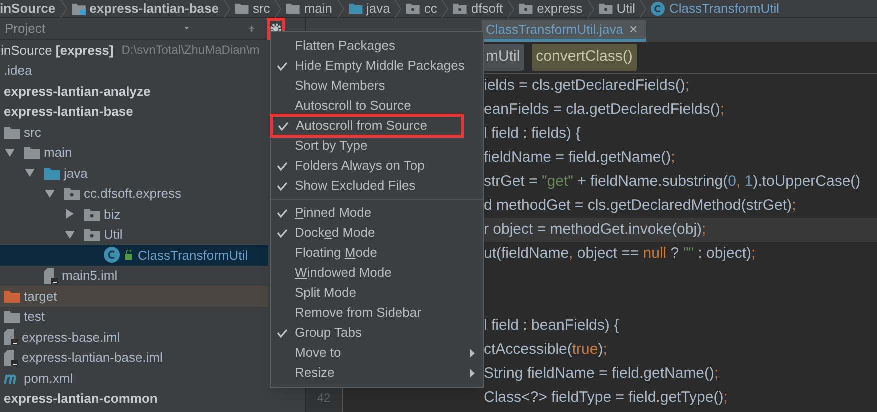 This screenshot has height=412, width=877. Describe the element at coordinates (129, 255) in the screenshot. I see `lock-icon` at that location.